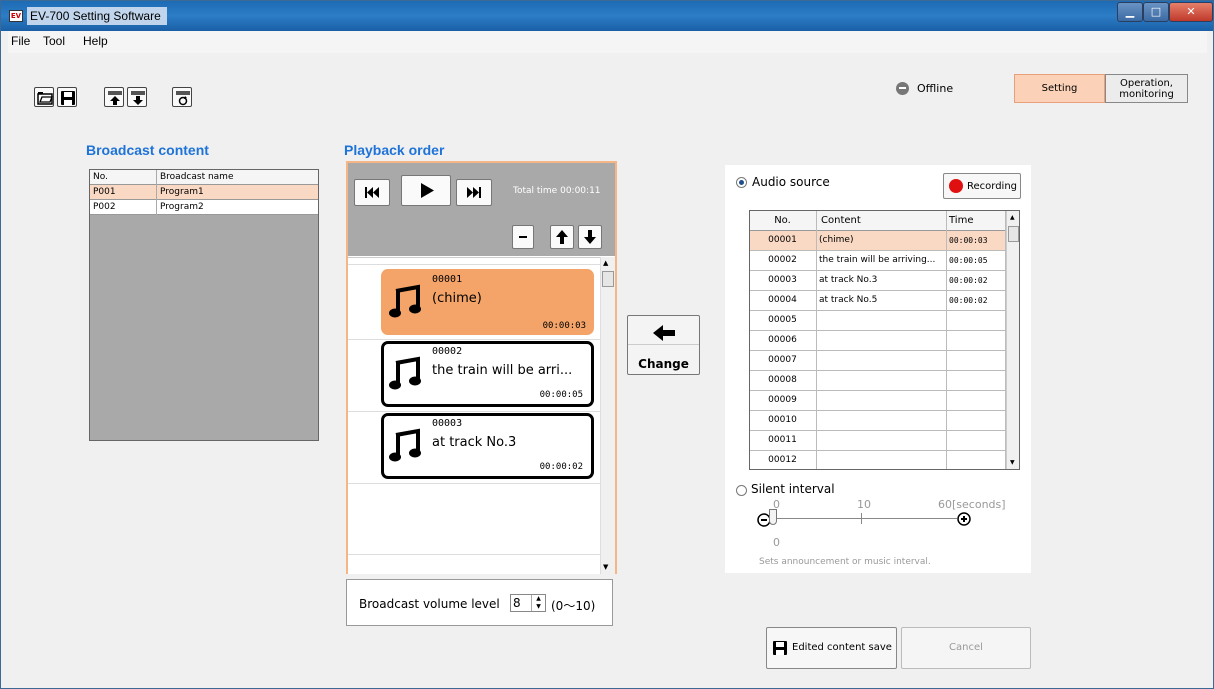 The width and height of the screenshot is (1214, 689). What do you see at coordinates (782, 360) in the screenshot?
I see `row-no: 00007` at bounding box center [782, 360].